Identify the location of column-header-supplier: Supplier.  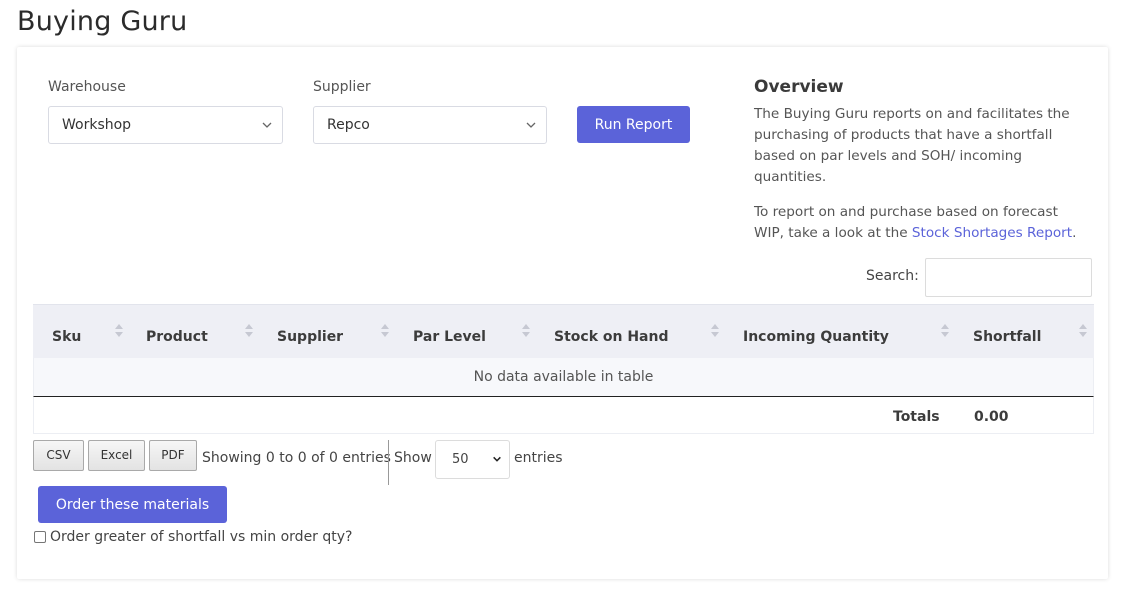
(310, 337).